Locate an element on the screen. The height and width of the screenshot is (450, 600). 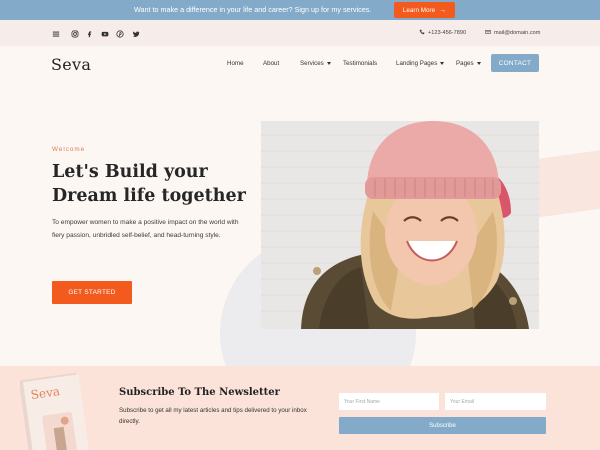
phone-number: +123-456-7890 is located at coordinates (447, 33).